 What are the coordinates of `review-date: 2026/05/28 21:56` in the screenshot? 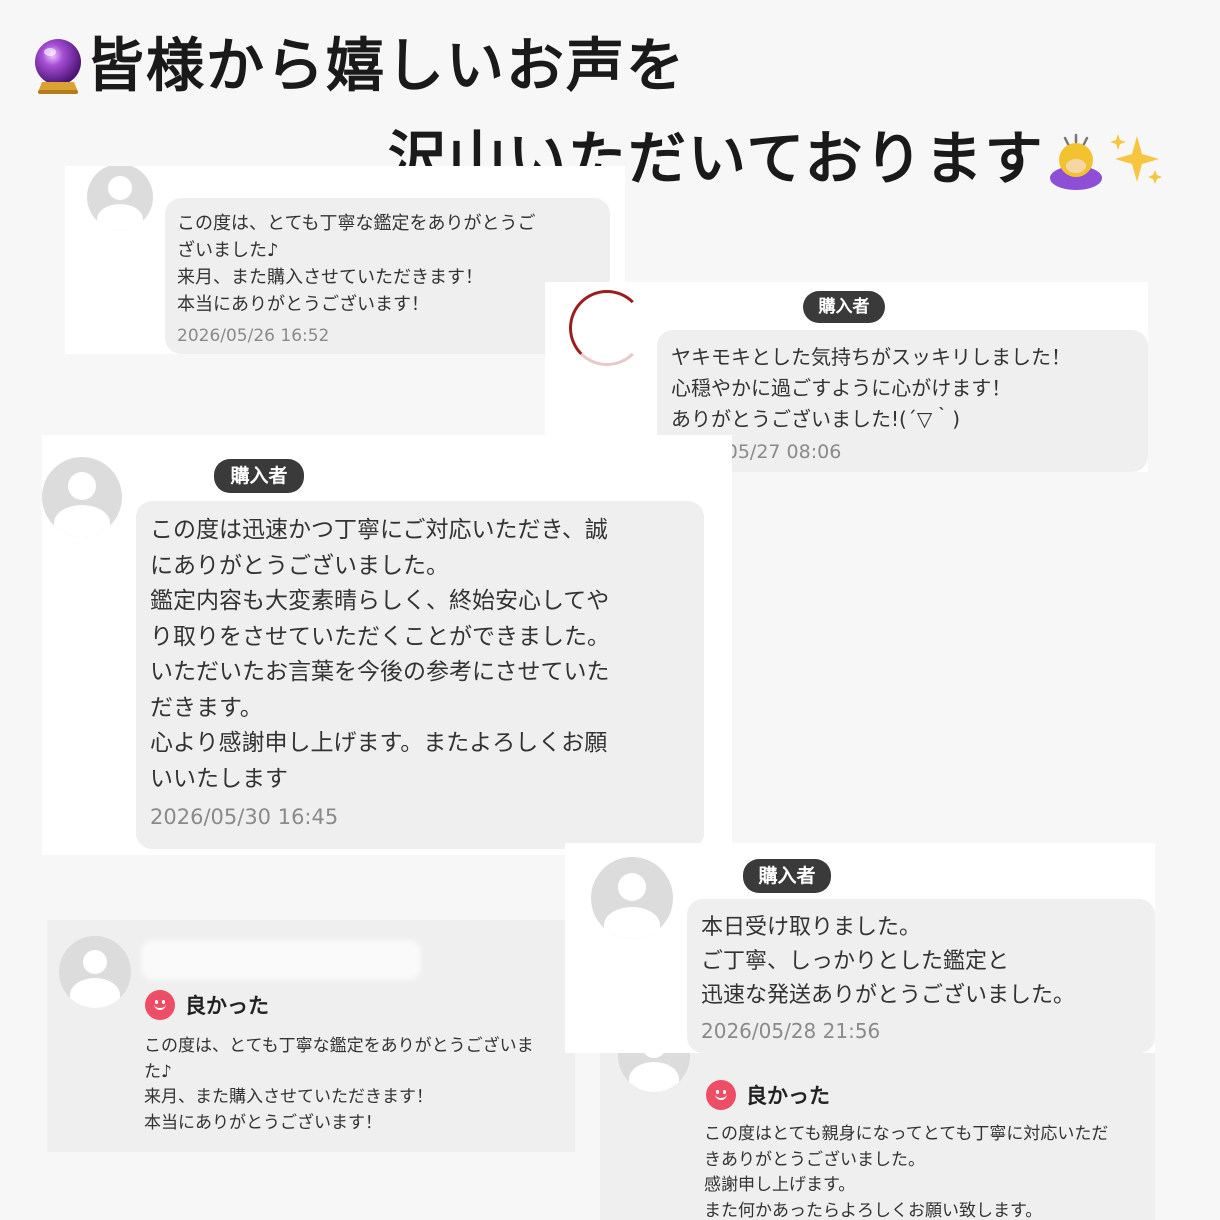 It's located at (791, 1031).